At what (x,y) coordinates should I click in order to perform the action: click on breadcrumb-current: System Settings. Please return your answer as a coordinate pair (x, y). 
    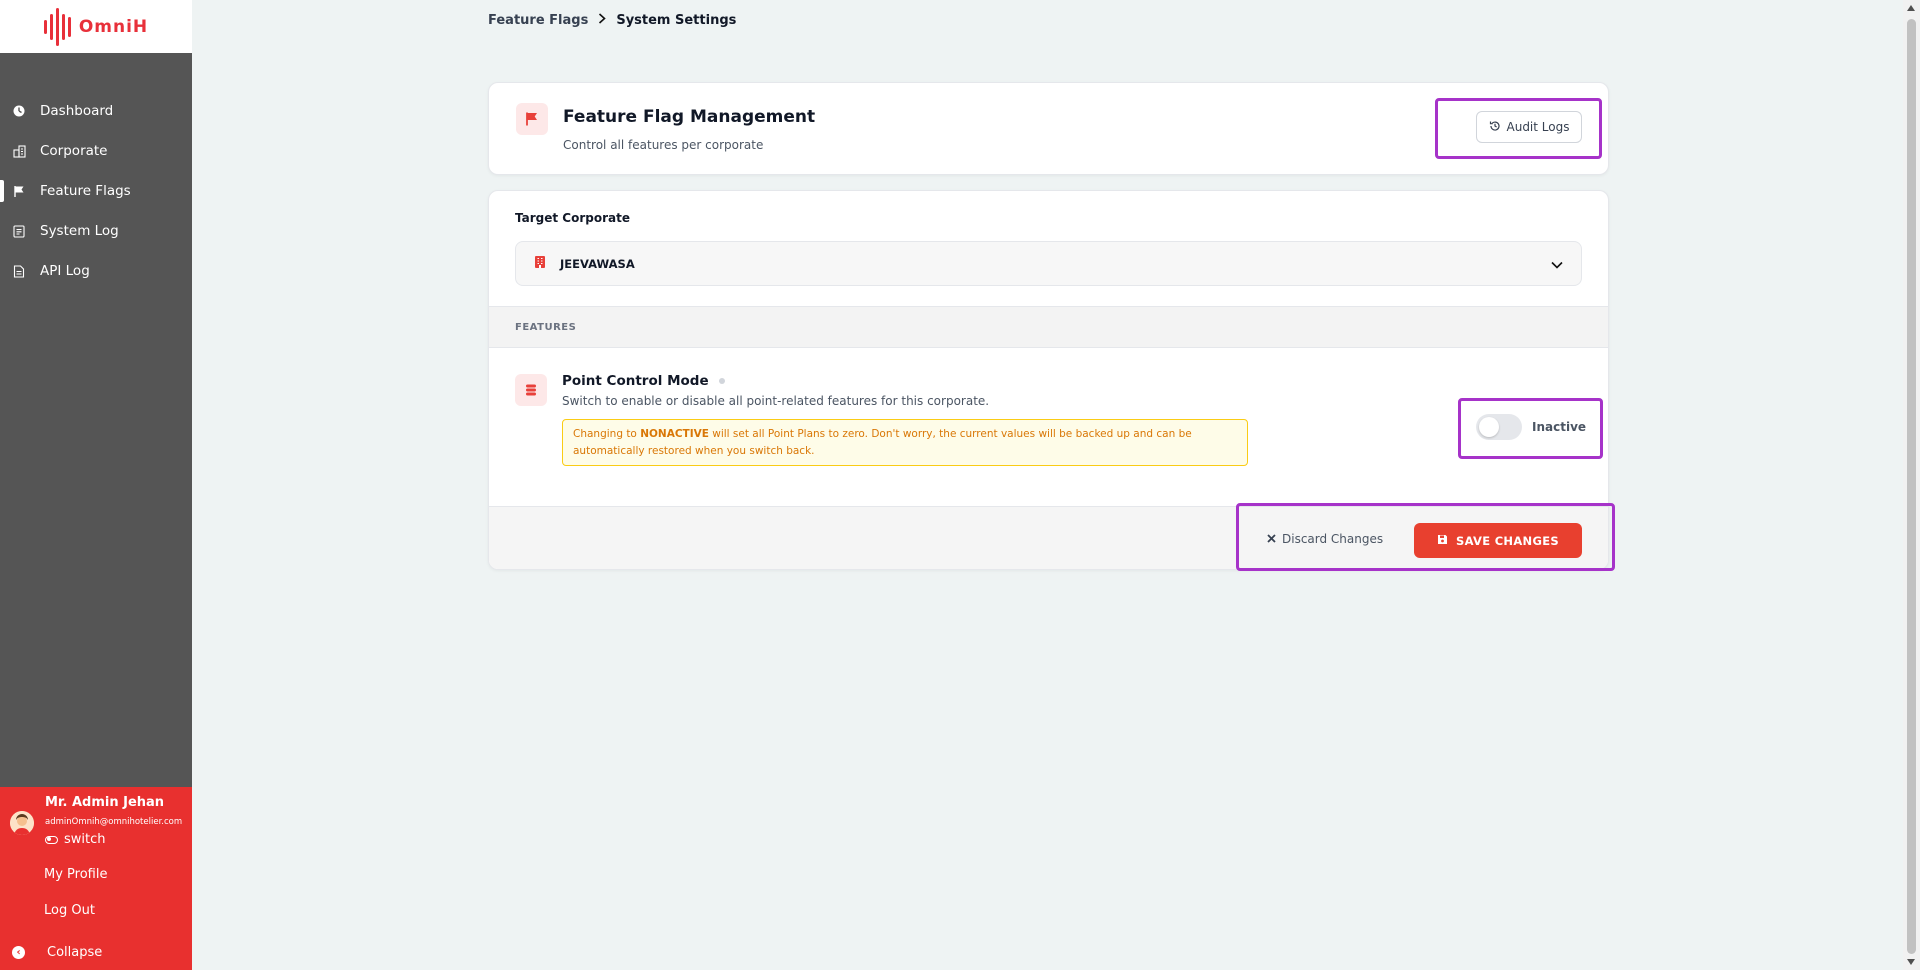
    Looking at the image, I should click on (676, 20).